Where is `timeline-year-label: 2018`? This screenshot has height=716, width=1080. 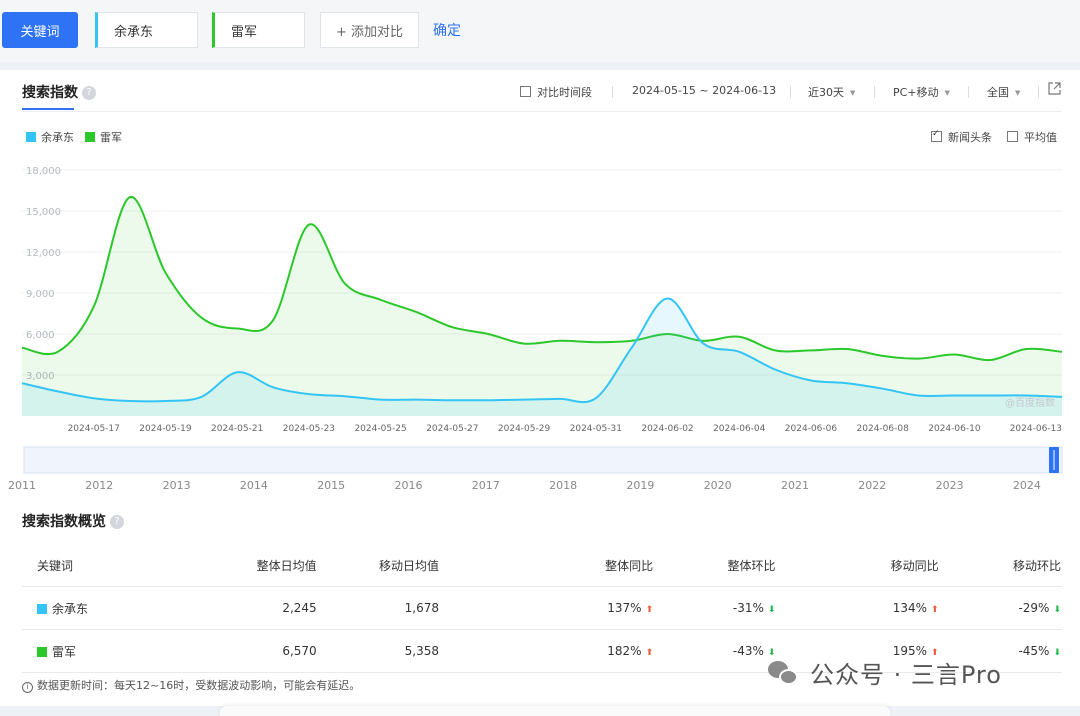 timeline-year-label: 2018 is located at coordinates (563, 485).